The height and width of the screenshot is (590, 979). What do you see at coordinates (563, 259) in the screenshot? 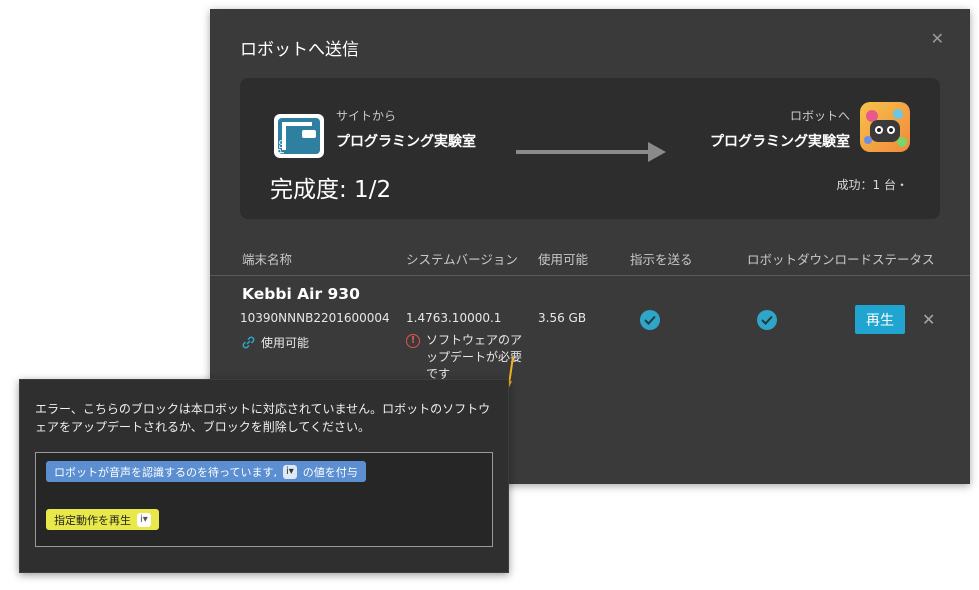
I see `header-available: 使用可能` at bounding box center [563, 259].